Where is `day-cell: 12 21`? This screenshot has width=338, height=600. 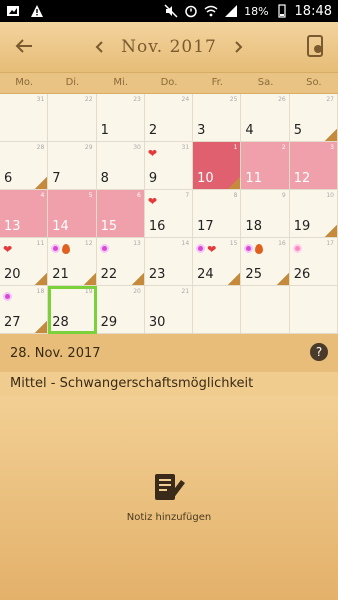
day-cell: 12 21 is located at coordinates (72, 262).